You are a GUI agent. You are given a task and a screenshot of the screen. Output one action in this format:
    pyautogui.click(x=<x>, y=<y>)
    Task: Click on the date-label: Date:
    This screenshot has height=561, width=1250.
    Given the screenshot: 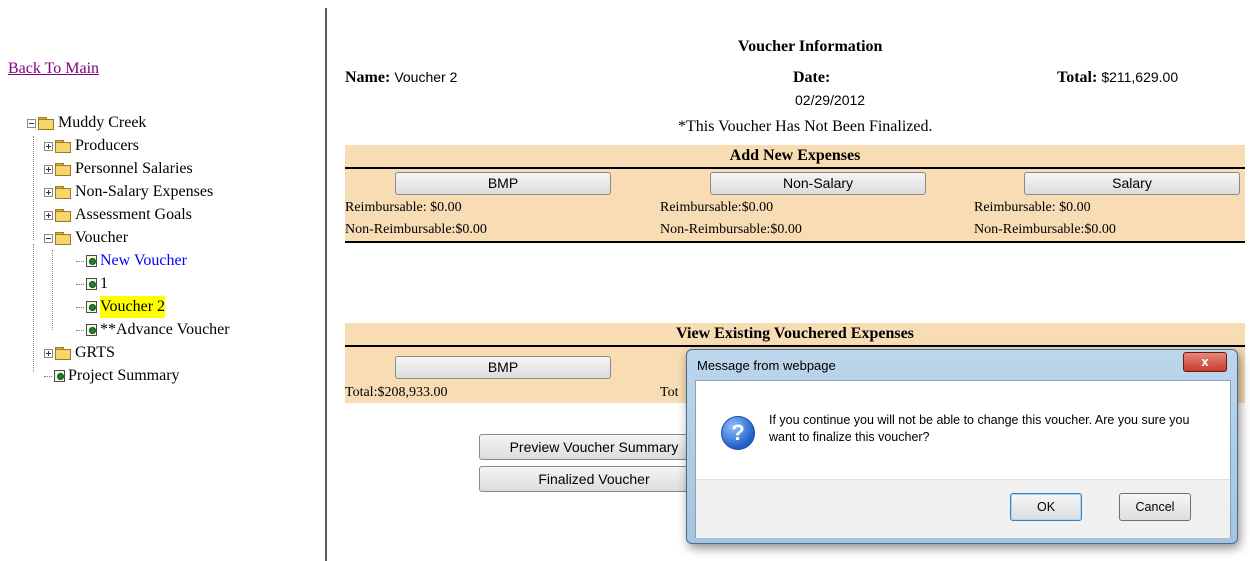 What is the action you would take?
    pyautogui.click(x=812, y=77)
    